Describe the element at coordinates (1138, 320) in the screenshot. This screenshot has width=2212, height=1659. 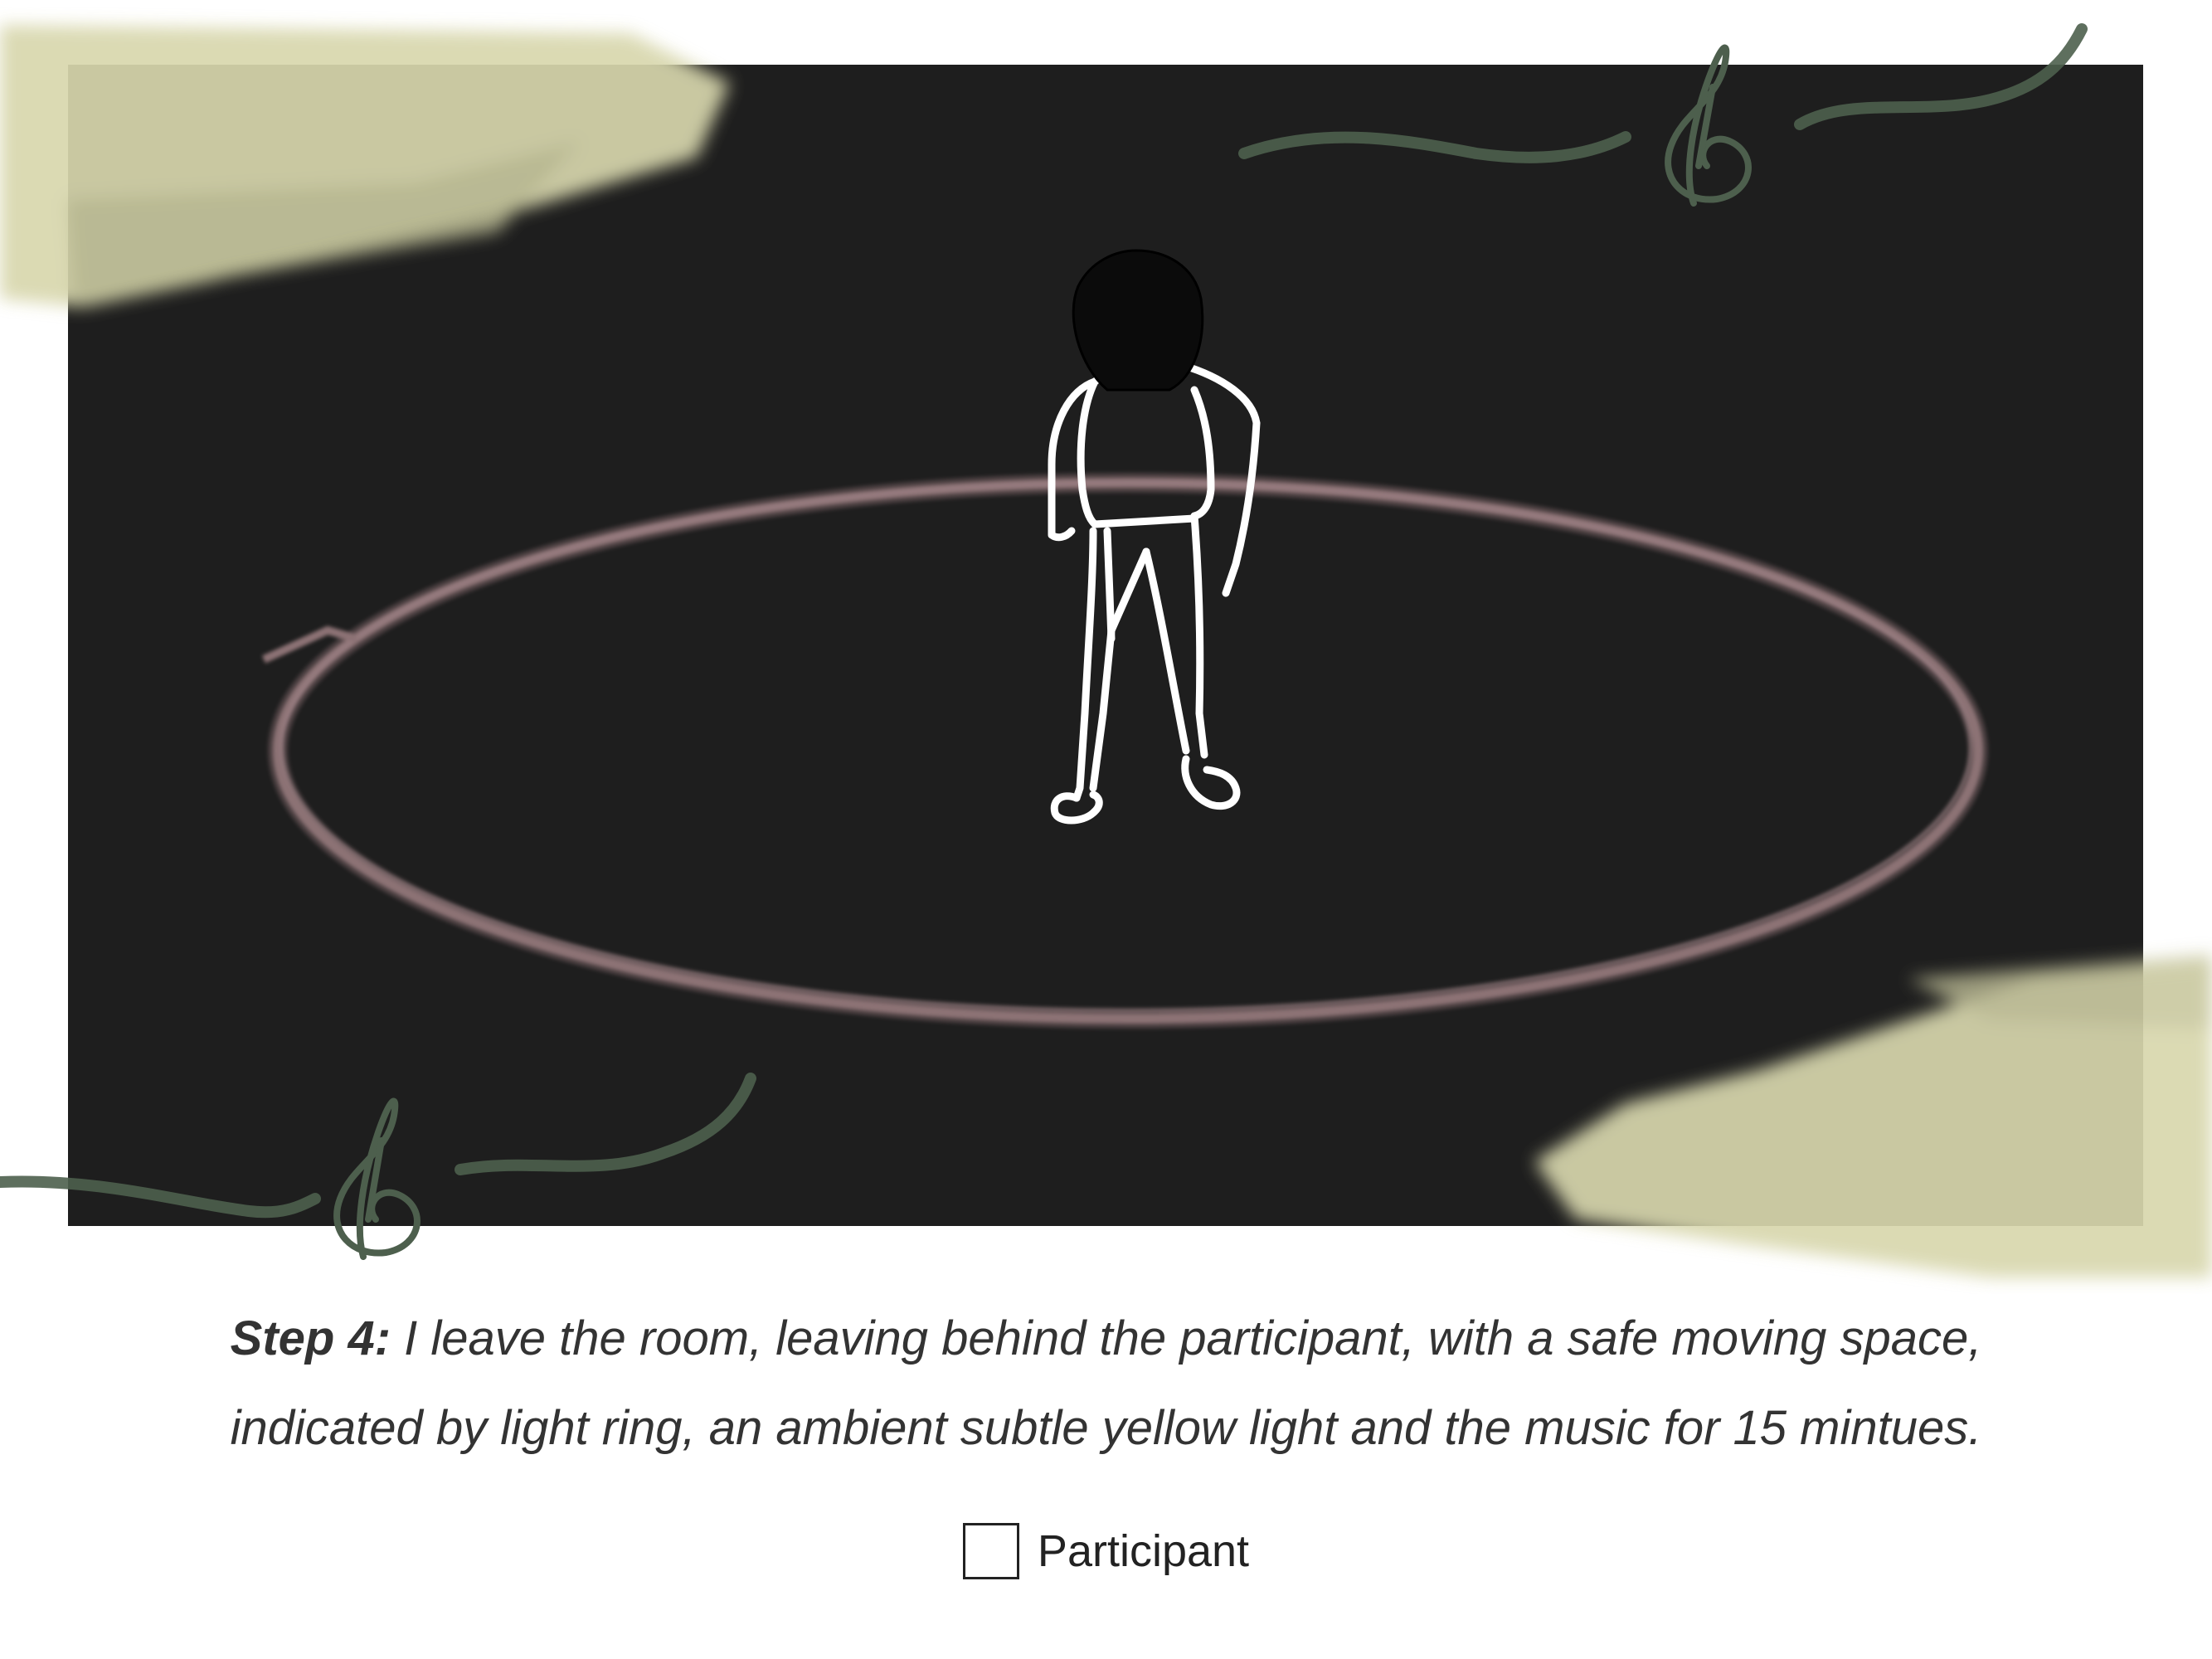
I see `participant-head` at that location.